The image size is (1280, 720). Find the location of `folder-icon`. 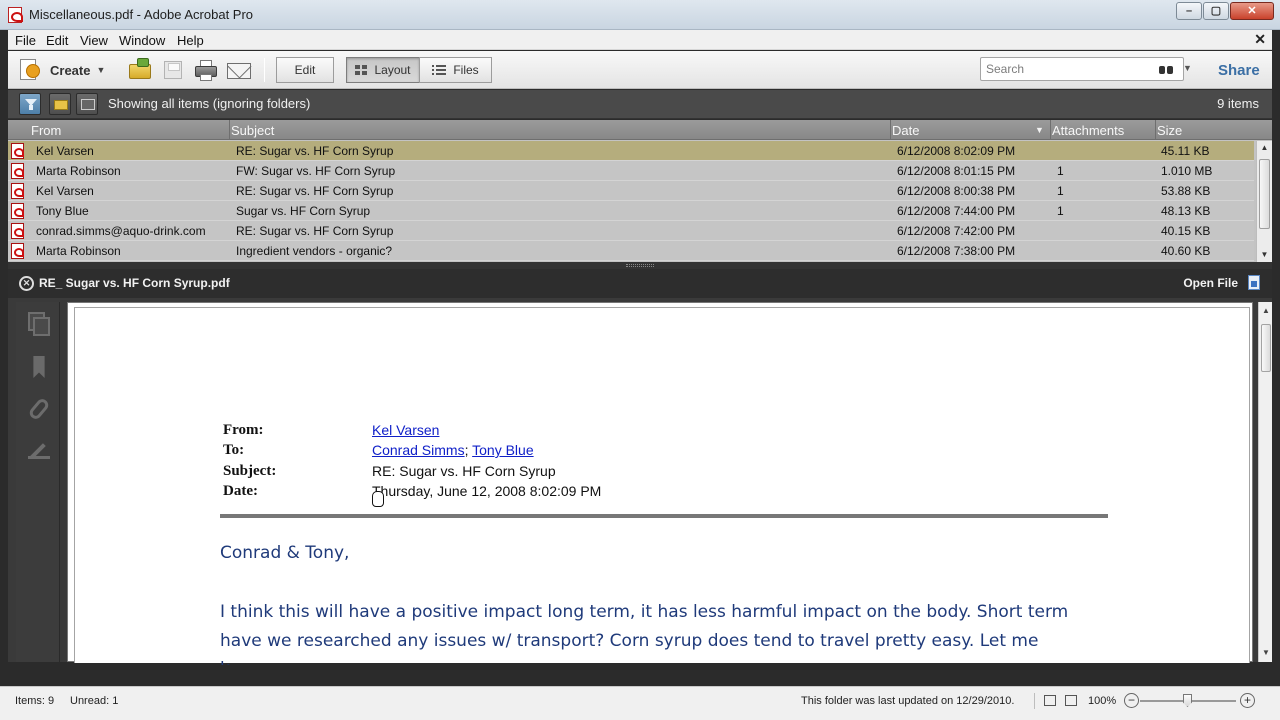

folder-icon is located at coordinates (61, 105).